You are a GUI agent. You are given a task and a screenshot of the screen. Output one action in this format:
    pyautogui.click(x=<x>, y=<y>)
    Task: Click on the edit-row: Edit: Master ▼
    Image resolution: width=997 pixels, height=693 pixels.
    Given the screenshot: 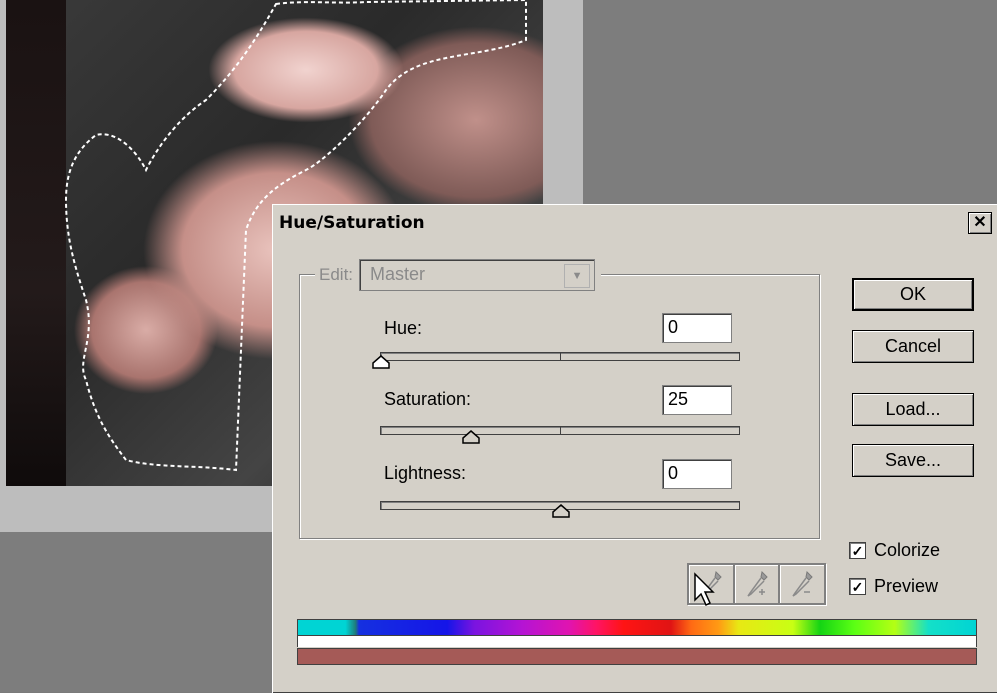 What is the action you would take?
    pyautogui.click(x=458, y=275)
    